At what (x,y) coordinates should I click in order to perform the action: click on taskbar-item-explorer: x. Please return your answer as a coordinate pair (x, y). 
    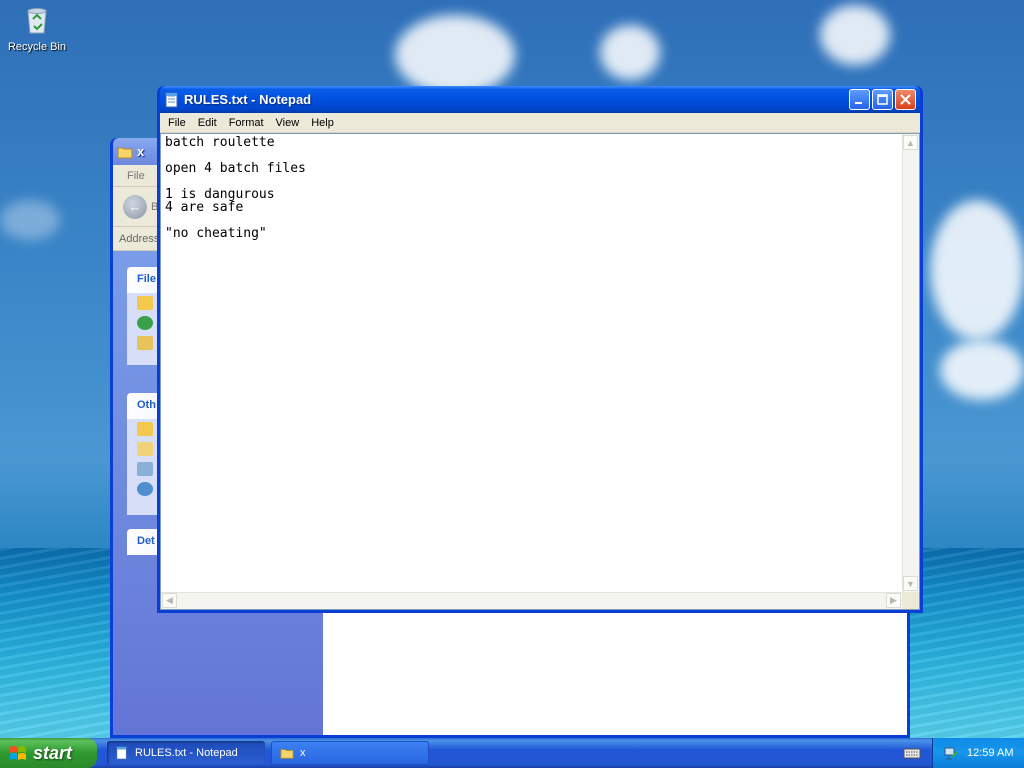
    Looking at the image, I should click on (350, 753).